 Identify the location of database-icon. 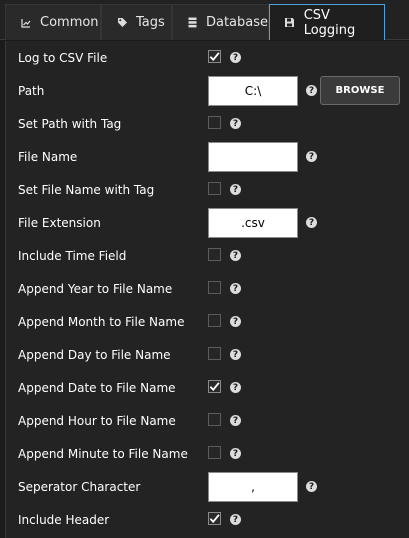
(192, 23).